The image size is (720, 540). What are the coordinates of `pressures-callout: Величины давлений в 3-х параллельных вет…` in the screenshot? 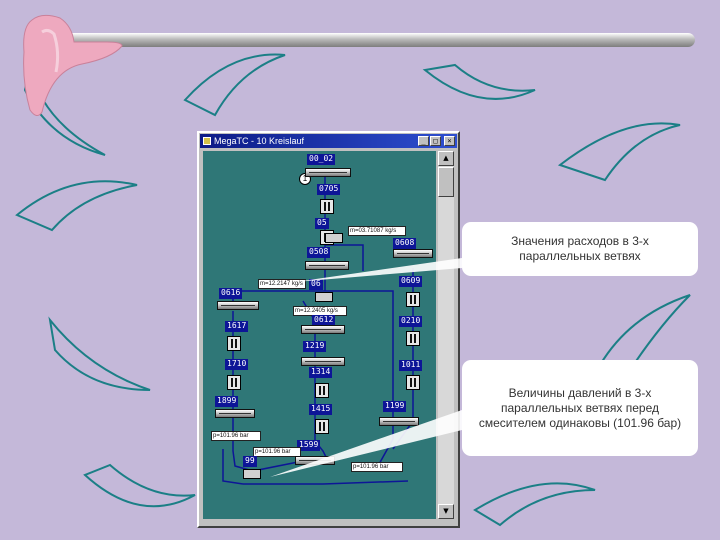 It's located at (580, 408).